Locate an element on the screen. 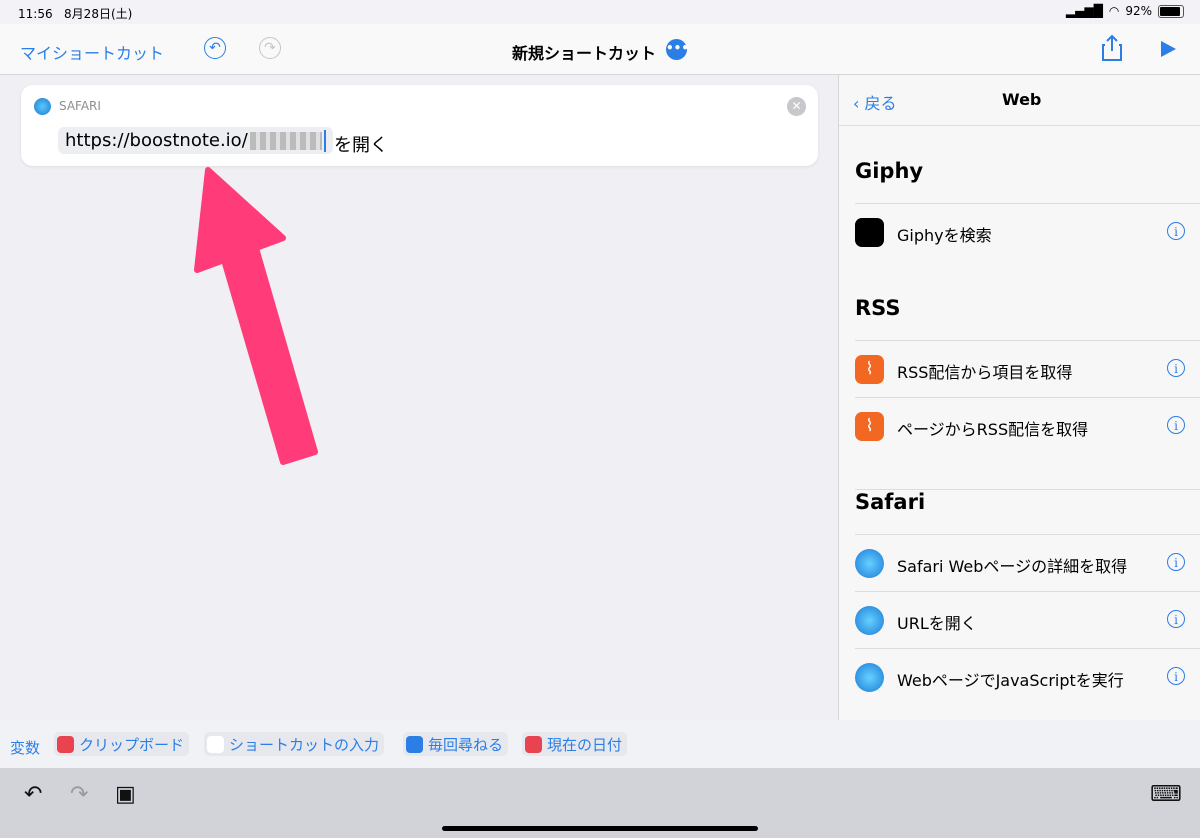 Image resolution: width=1200 pixels, height=838 pixels. variables-bar: 変数 クリップボード ショートカットの入力 毎回尋ねる 現在の日付 is located at coordinates (600, 744).